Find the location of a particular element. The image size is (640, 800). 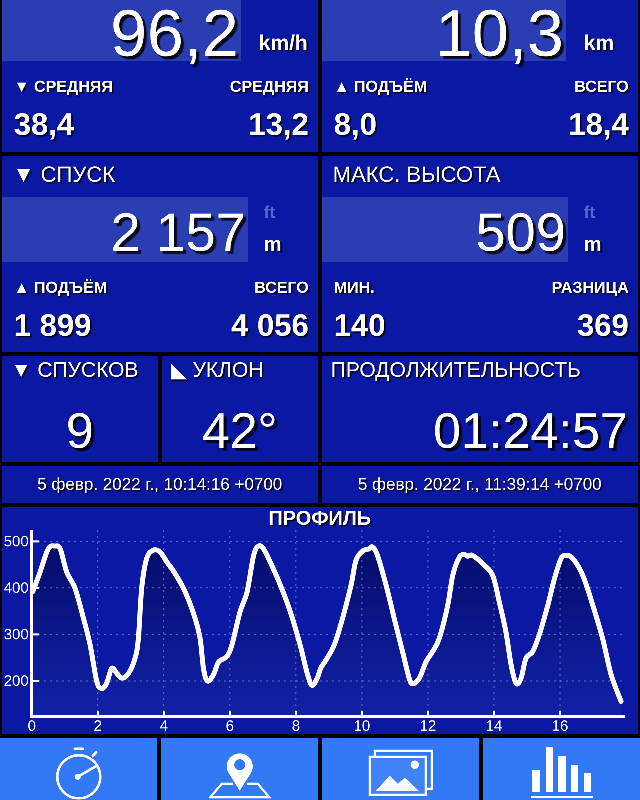

bar-chart-icon is located at coordinates (561, 773).